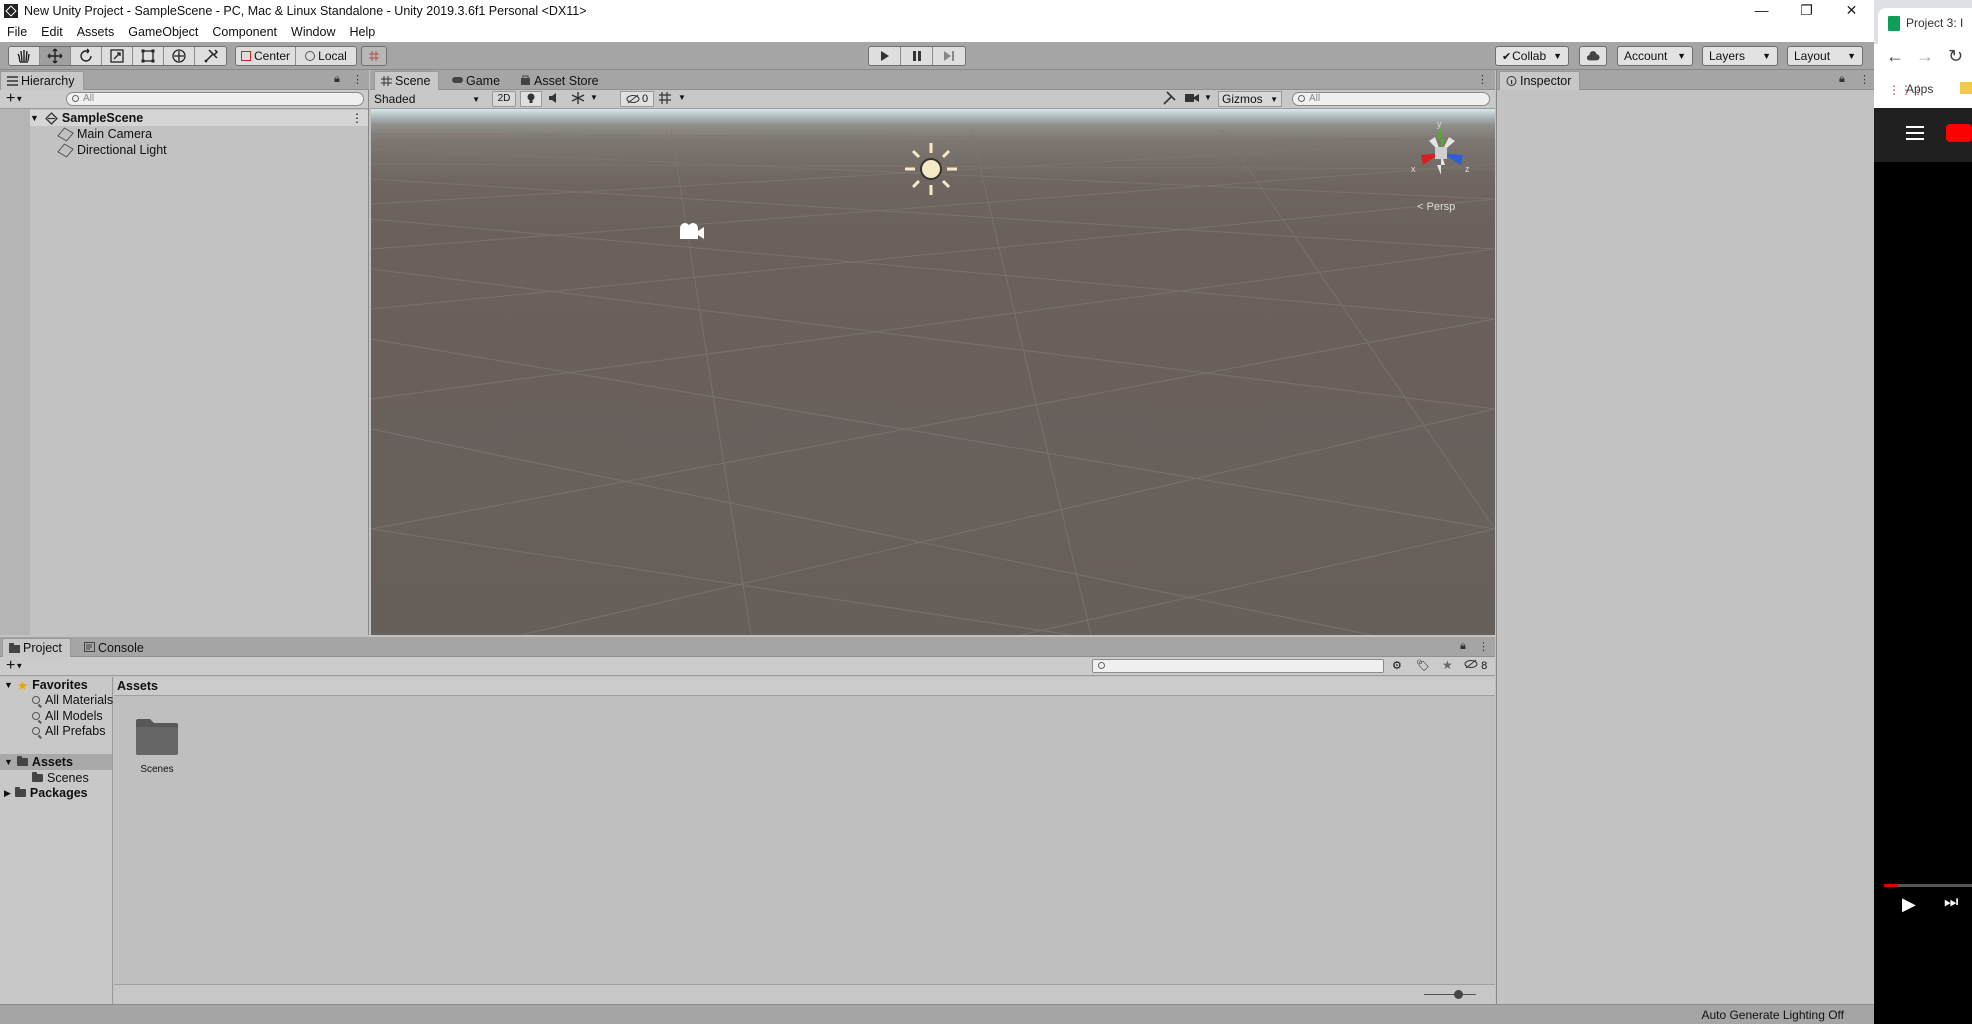 The height and width of the screenshot is (1024, 1972). What do you see at coordinates (931, 169) in the screenshot?
I see `sun-icon` at bounding box center [931, 169].